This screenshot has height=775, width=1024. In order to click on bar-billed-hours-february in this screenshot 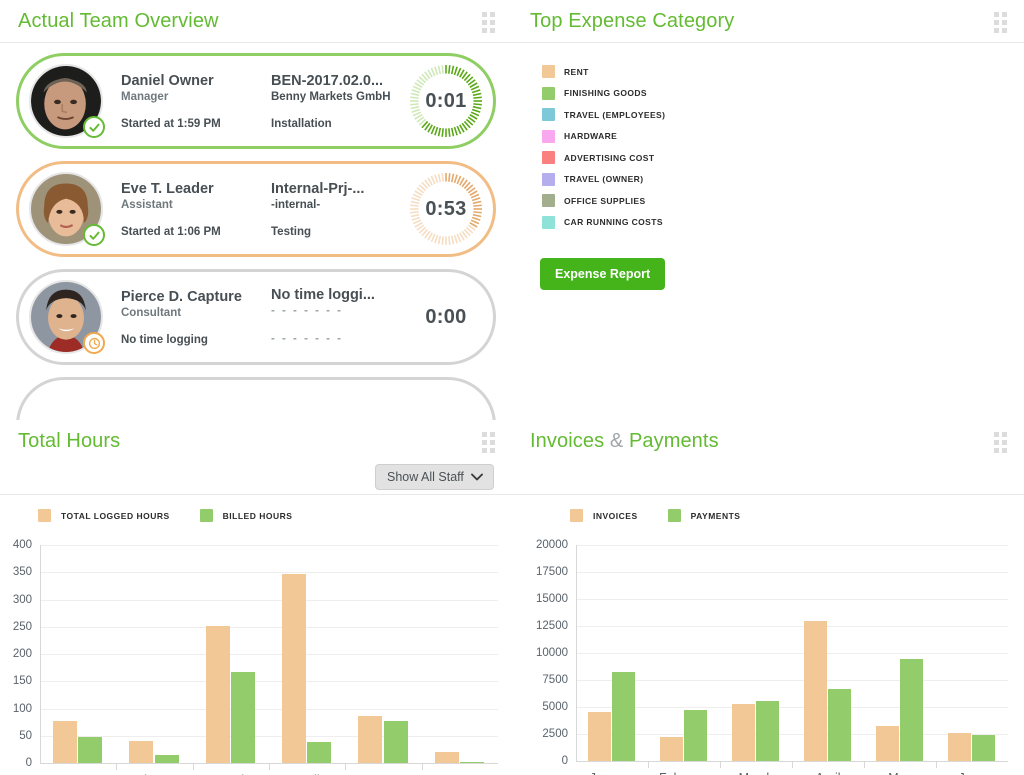, I will do `click(166, 758)`.